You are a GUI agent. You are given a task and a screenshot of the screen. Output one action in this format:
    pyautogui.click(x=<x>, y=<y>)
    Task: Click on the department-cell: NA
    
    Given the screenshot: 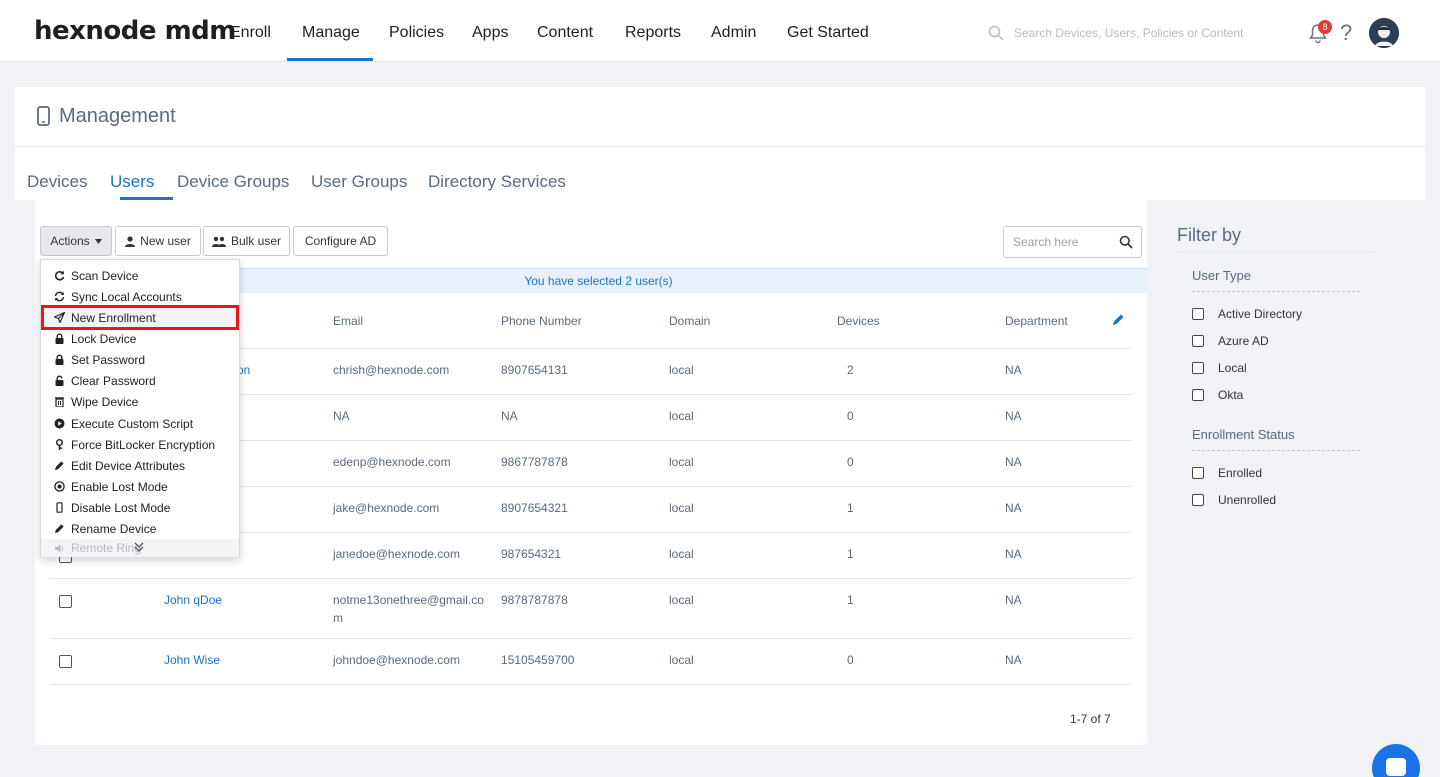 What is the action you would take?
    pyautogui.click(x=1013, y=462)
    